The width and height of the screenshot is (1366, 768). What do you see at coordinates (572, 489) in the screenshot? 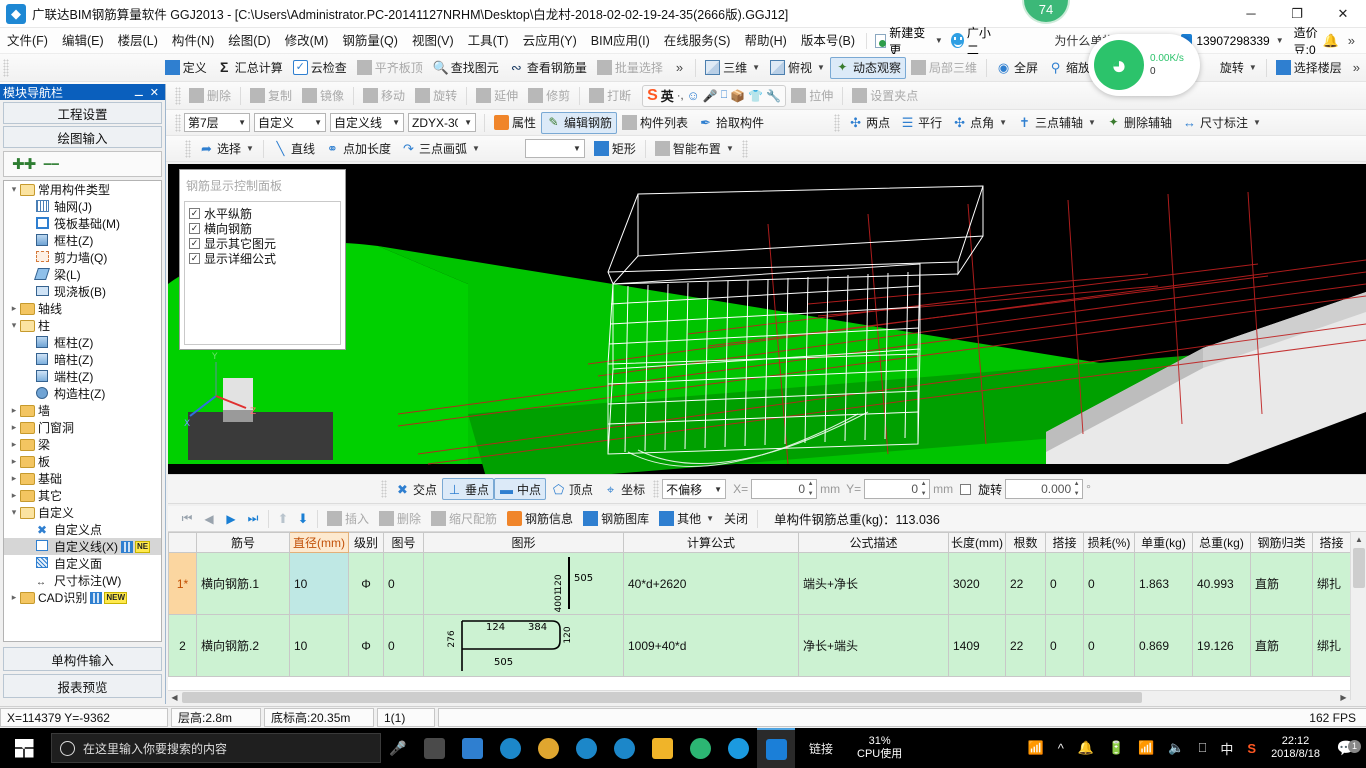
I see `snap-vertex-button: ⬠ 顶点` at bounding box center [572, 489].